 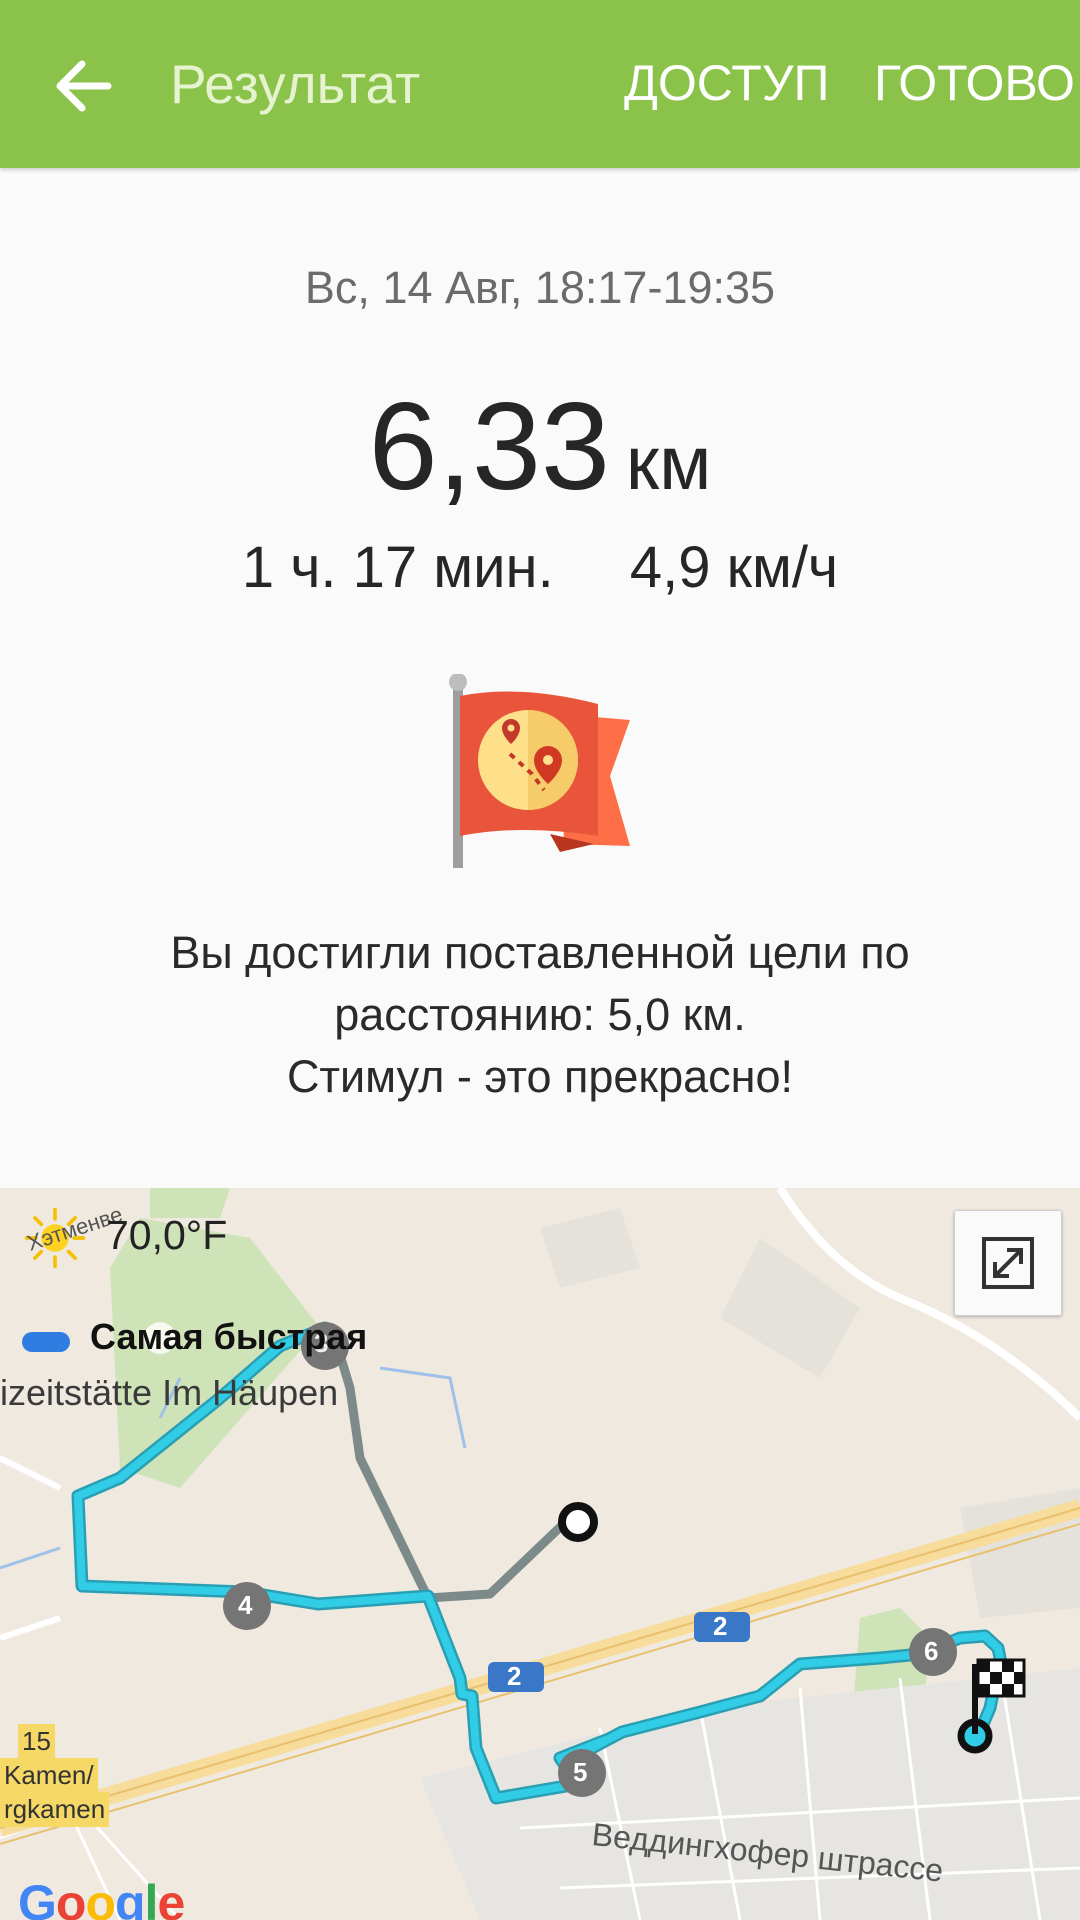 I want to click on legend-swatch, so click(x=46, y=1342).